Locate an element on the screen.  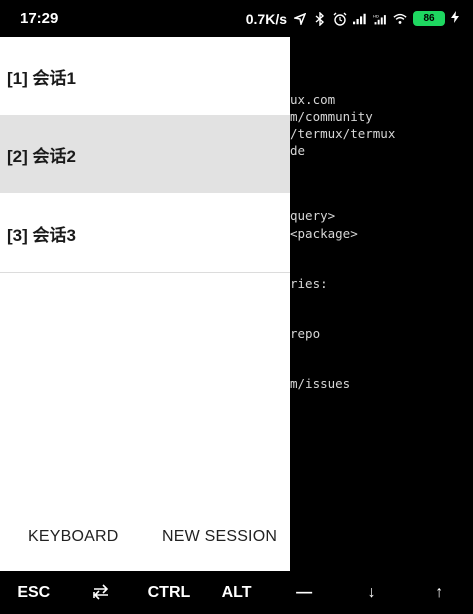
alarm-icon is located at coordinates (340, 19).